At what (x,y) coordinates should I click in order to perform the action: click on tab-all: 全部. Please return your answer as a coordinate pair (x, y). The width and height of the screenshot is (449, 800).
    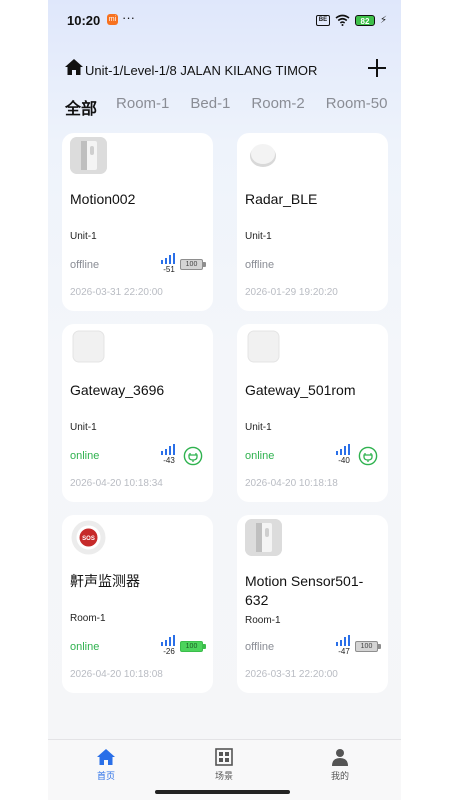
    Looking at the image, I should click on (81, 106).